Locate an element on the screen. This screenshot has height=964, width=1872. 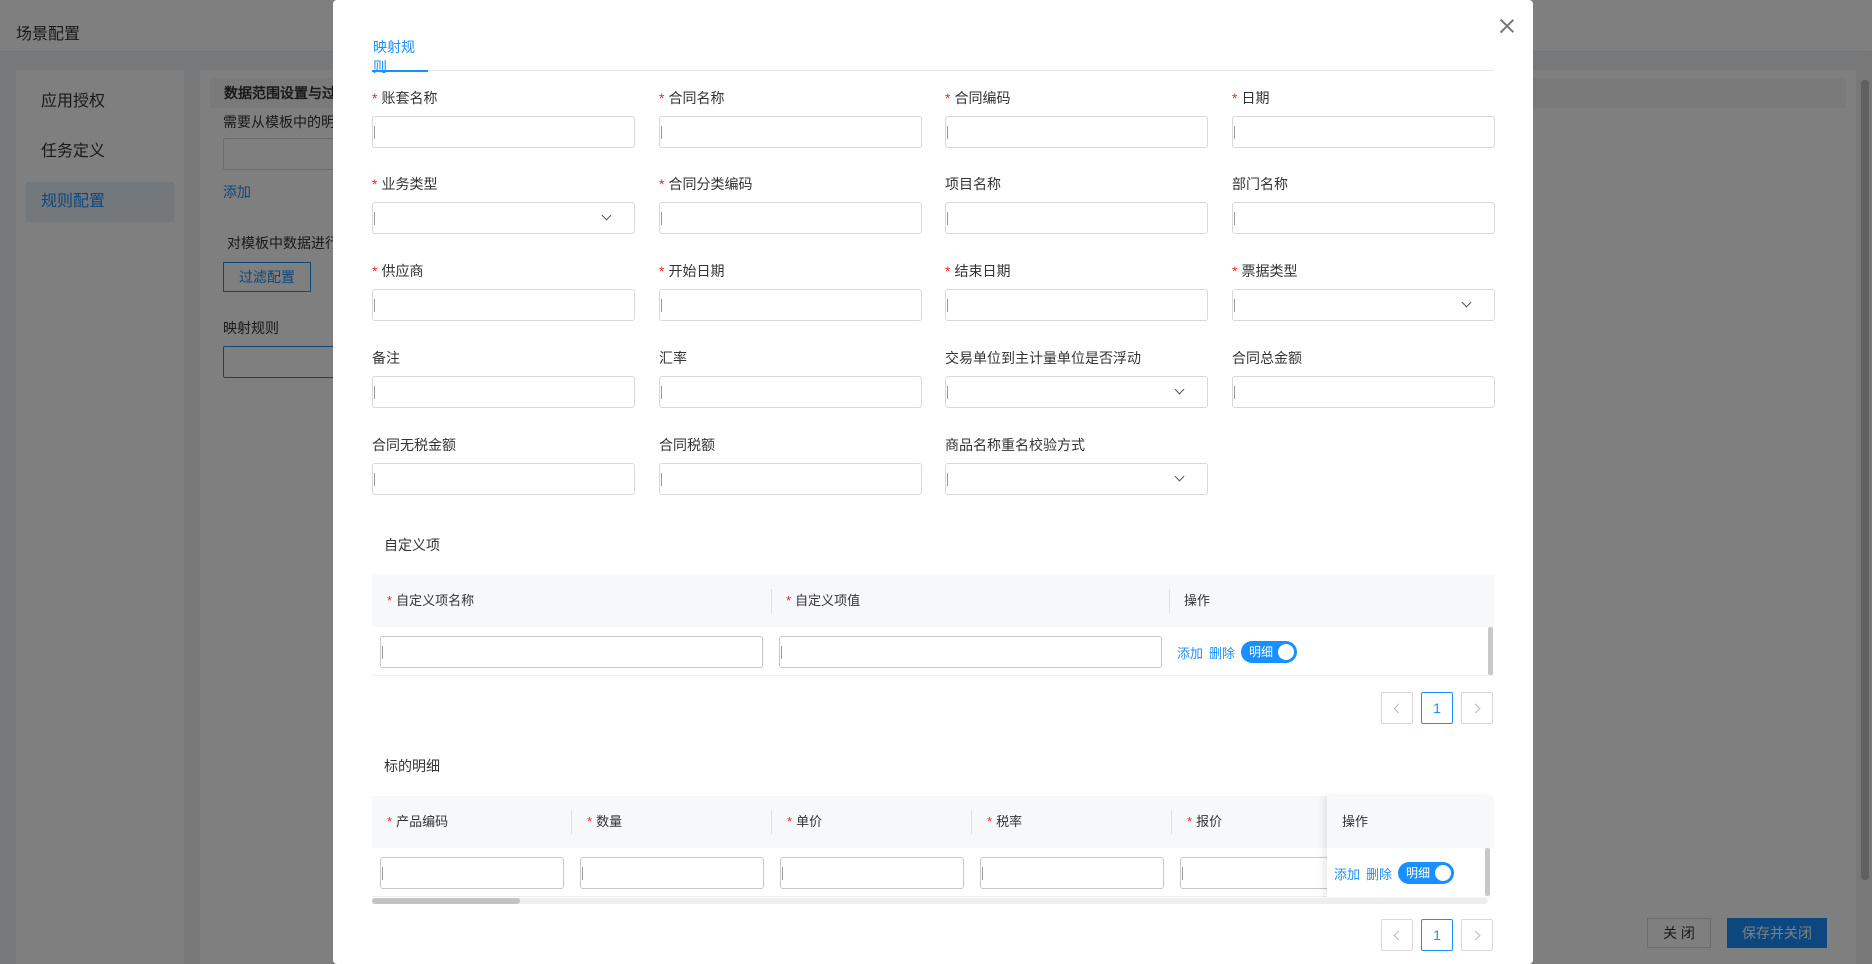
product-code-input is located at coordinates (472, 873).